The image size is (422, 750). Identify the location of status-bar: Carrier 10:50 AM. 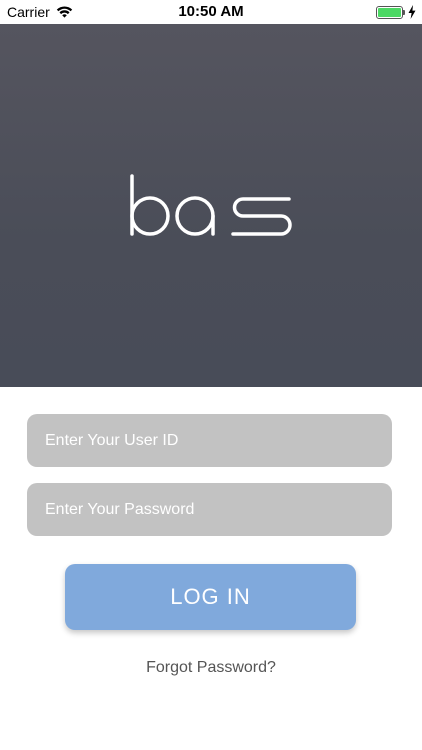
(211, 12).